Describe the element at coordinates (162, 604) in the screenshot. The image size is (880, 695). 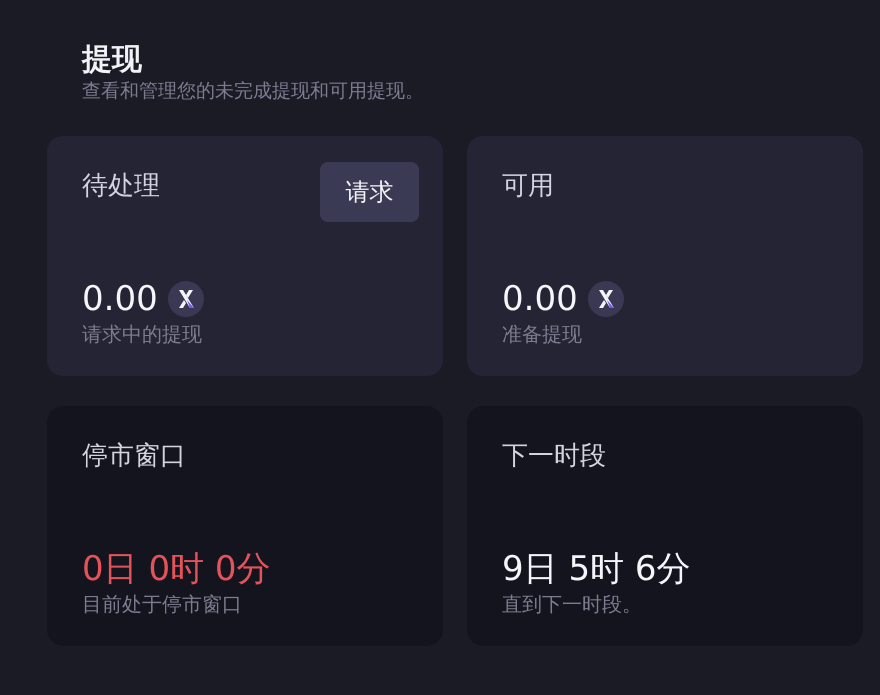
I see `card-caption: 目前处于停市窗口` at that location.